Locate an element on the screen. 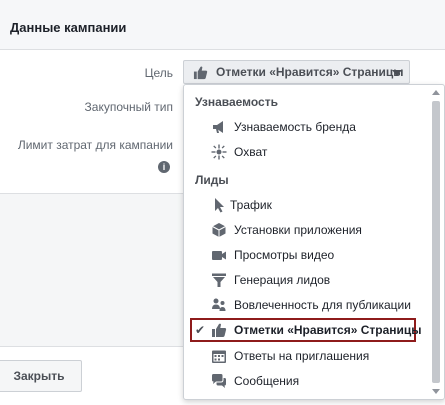 The width and height of the screenshot is (445, 405). goal-select: Отметки «Нравится» Страницы is located at coordinates (296, 72).